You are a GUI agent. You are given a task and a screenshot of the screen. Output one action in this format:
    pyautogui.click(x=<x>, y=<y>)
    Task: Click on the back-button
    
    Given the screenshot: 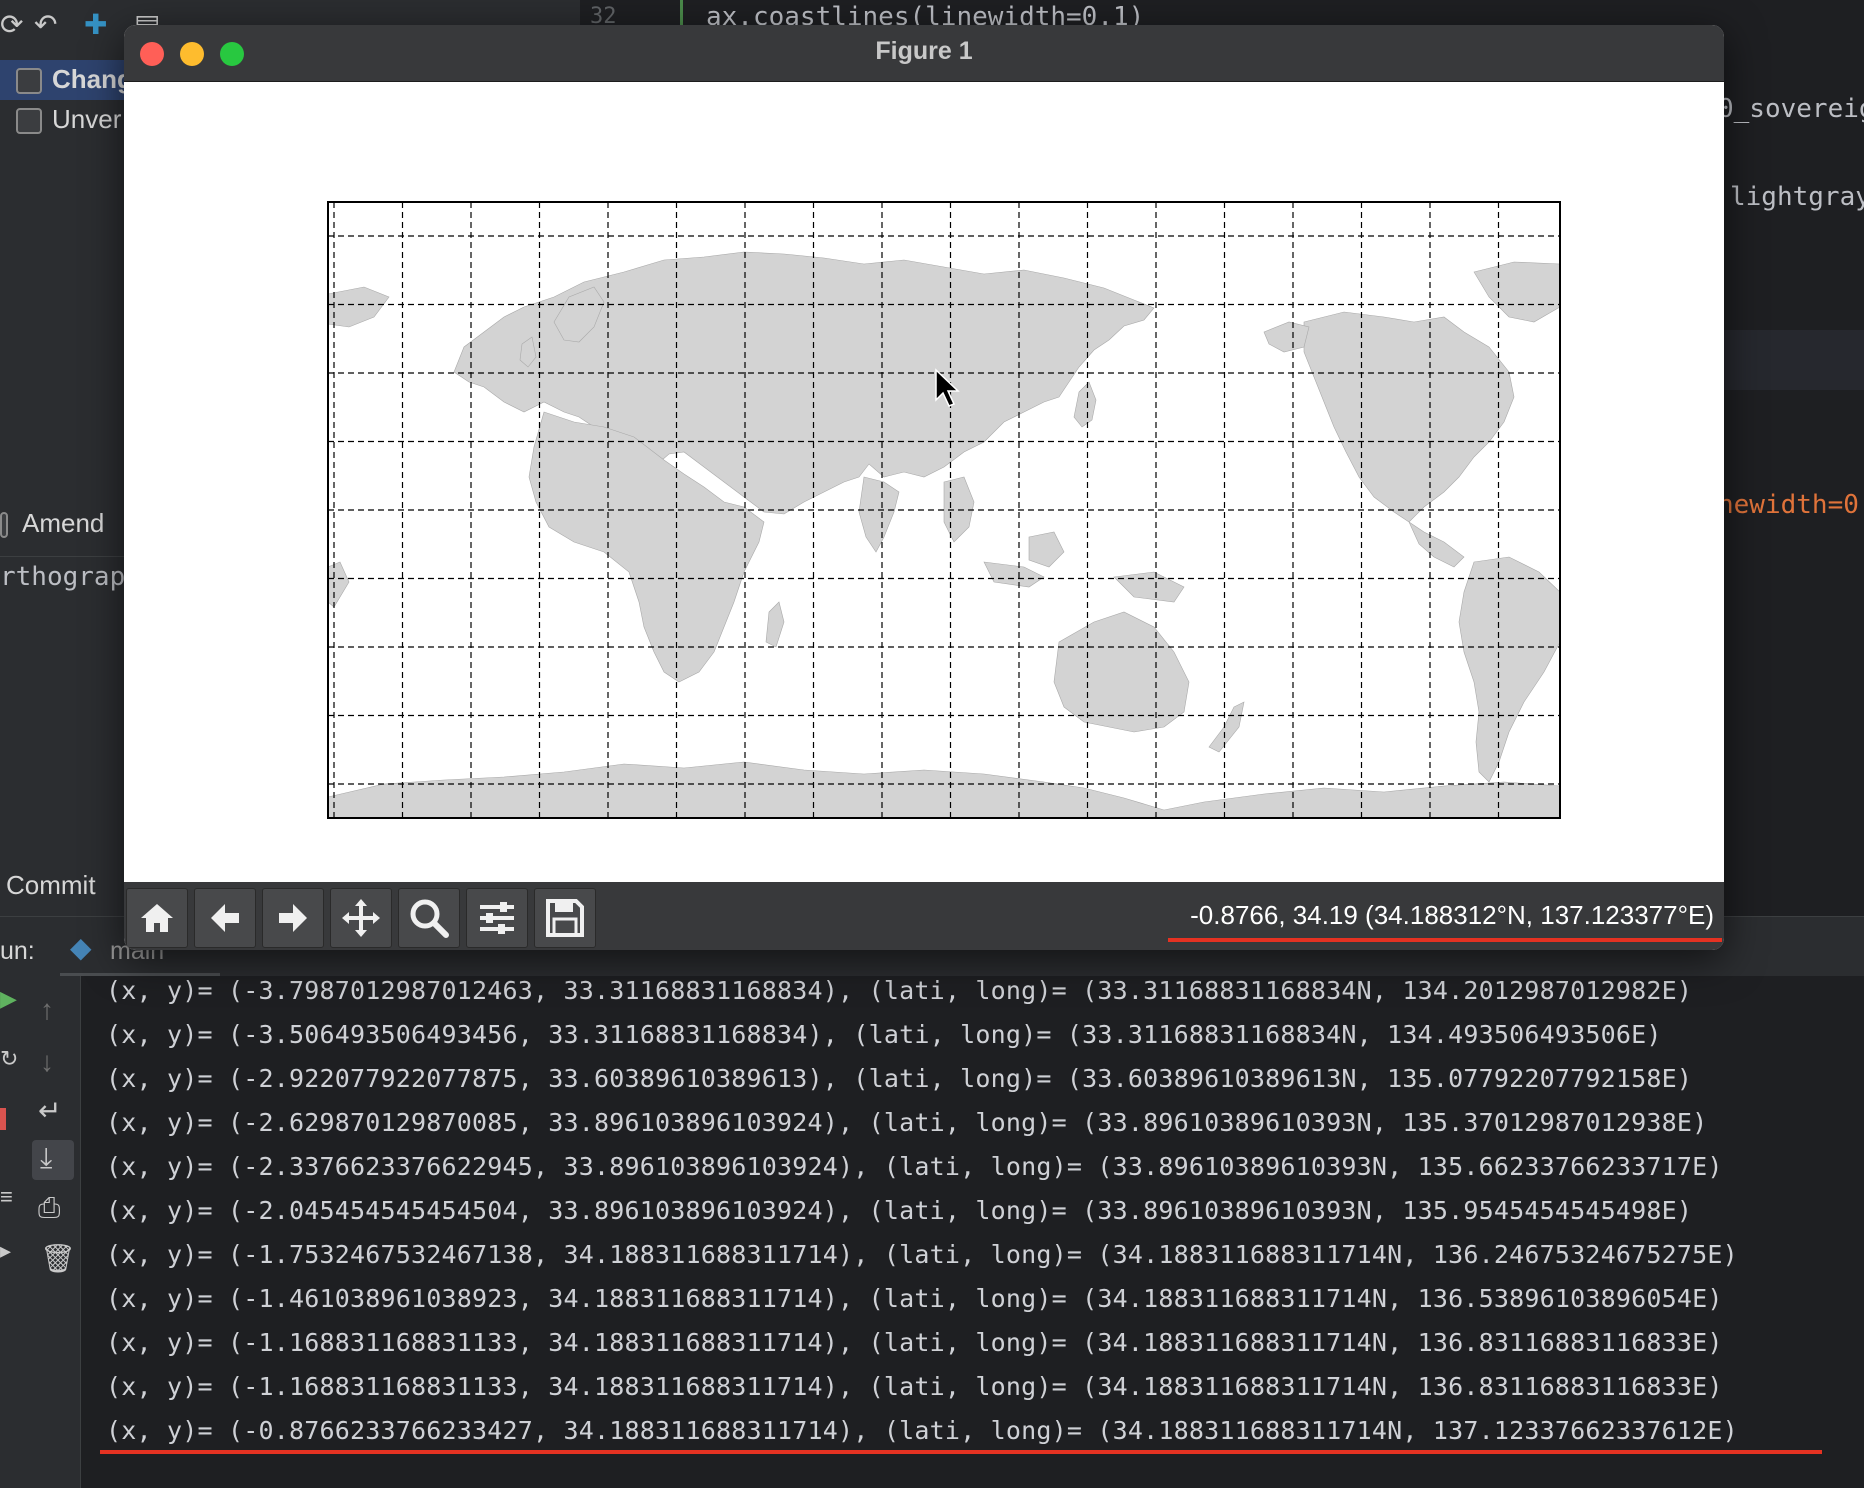 What is the action you would take?
    pyautogui.click(x=225, y=918)
    